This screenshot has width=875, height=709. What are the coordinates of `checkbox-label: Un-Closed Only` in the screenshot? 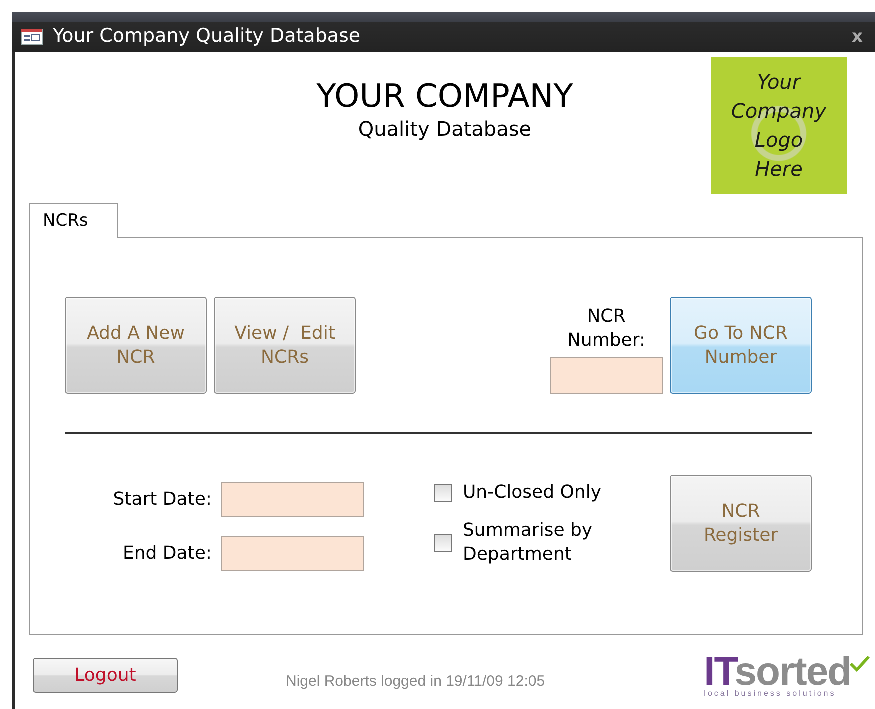 It's located at (532, 493).